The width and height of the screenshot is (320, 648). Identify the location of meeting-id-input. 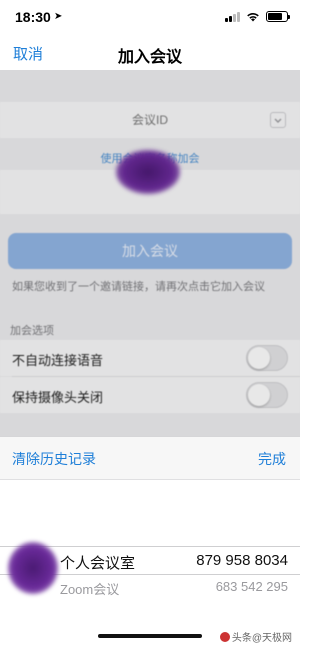
(150, 120).